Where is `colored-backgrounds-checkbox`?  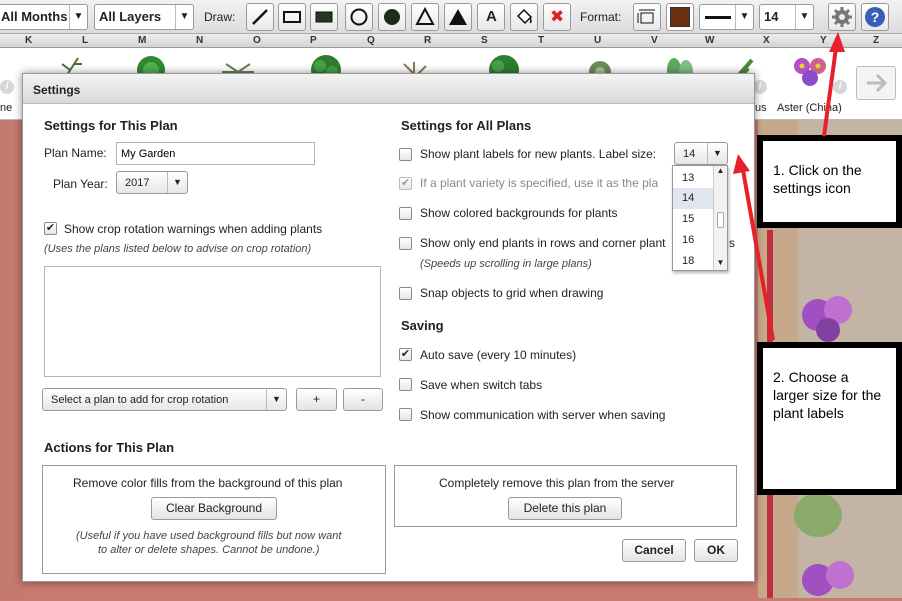
colored-backgrounds-checkbox is located at coordinates (405, 213).